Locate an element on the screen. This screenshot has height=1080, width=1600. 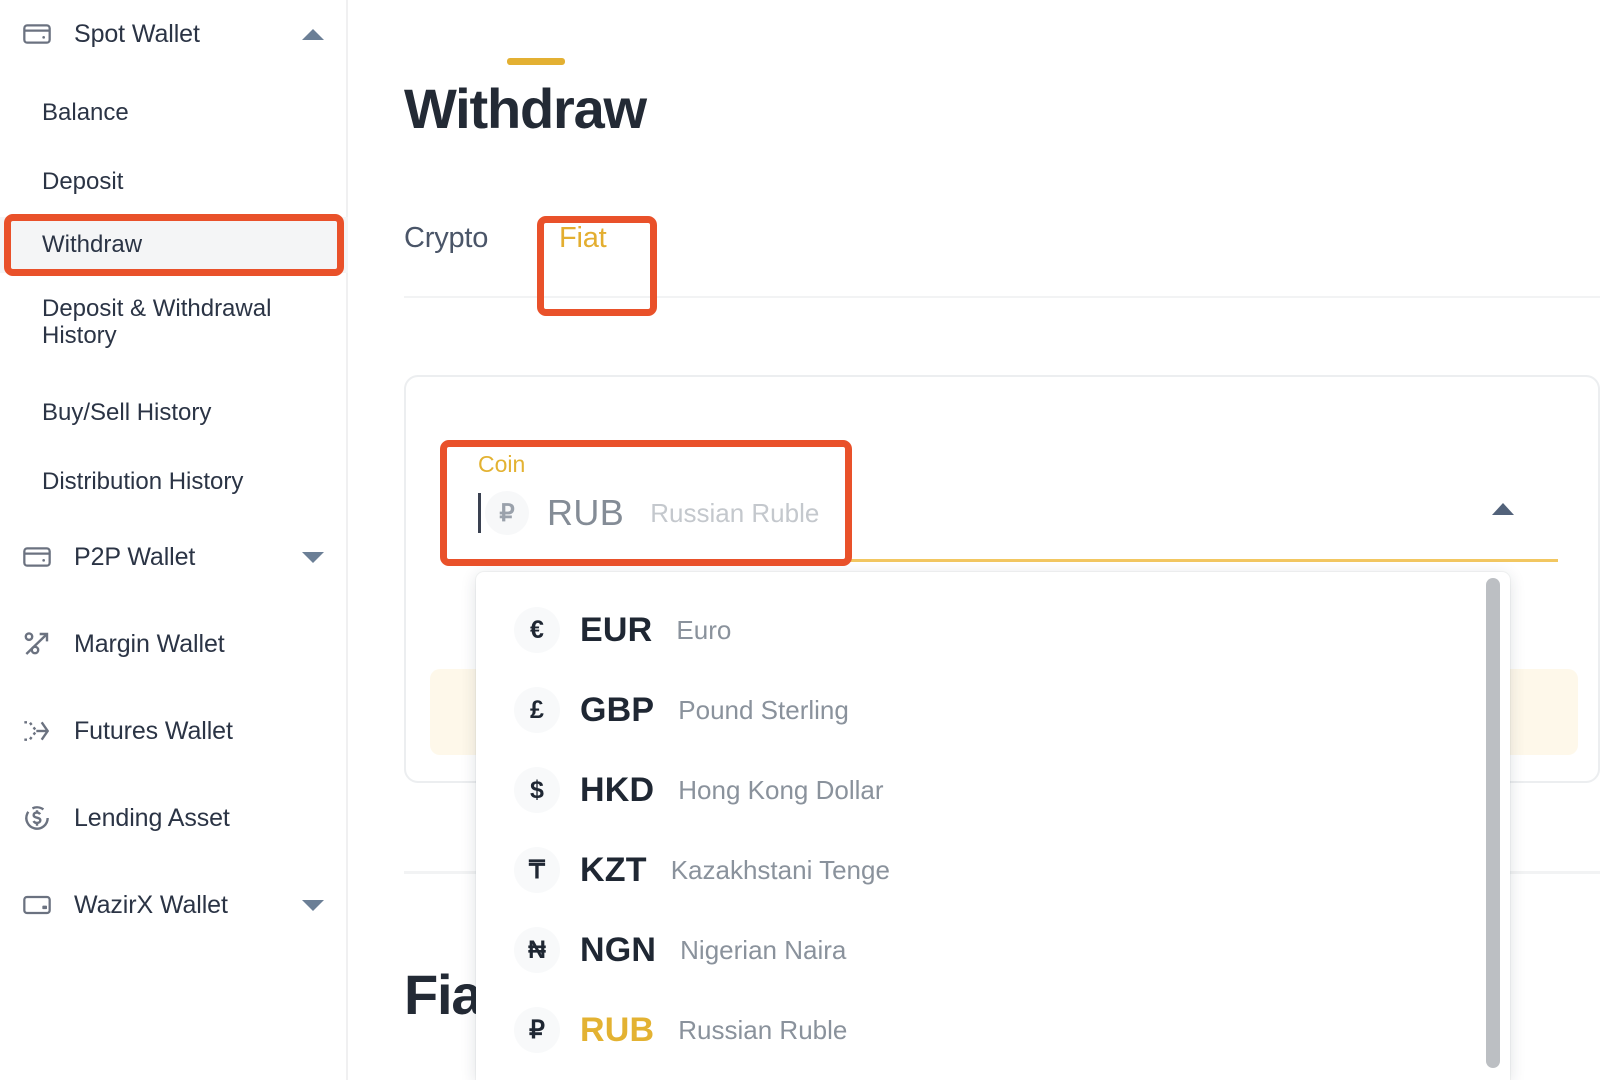
sidebar-item-deposit-withdrawal-history: Deposit & Withdrawal History is located at coordinates (174, 328).